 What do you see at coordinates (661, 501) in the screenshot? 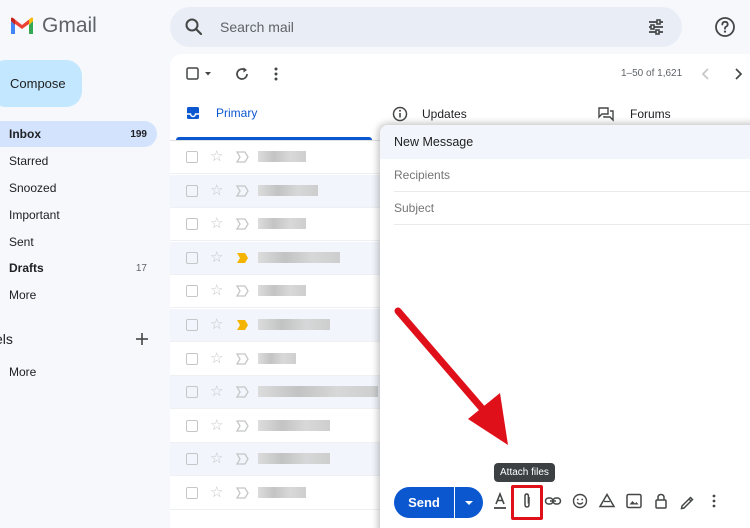
I see `confidential-mode-icon` at bounding box center [661, 501].